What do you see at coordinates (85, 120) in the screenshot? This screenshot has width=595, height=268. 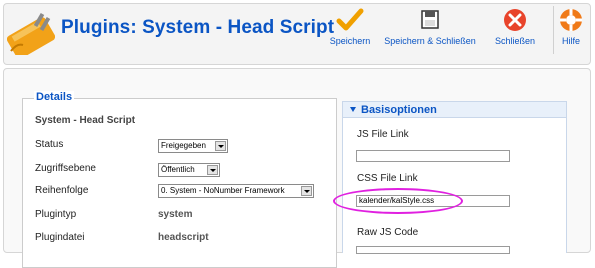 I see `plugin-name: System - Head Script` at bounding box center [85, 120].